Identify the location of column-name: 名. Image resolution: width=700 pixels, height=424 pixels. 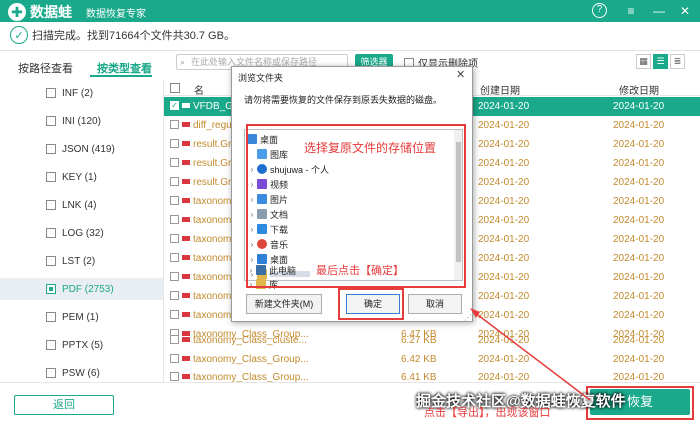
(199, 89).